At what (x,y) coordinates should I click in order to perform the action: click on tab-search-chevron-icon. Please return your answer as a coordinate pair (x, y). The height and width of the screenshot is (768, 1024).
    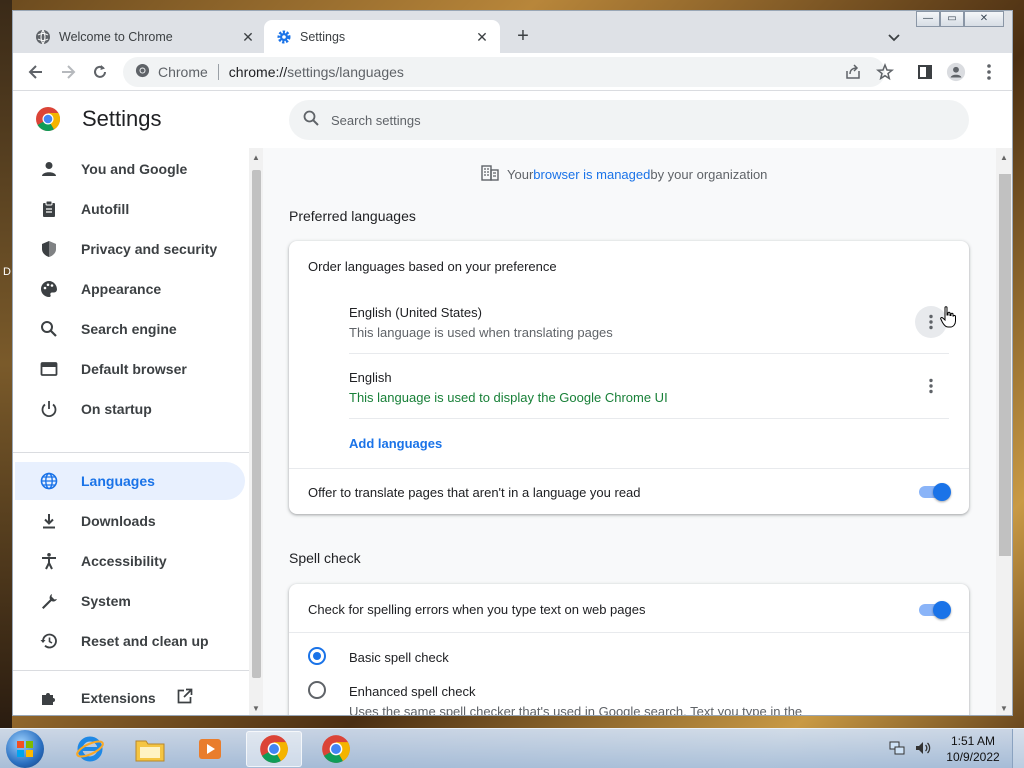
    Looking at the image, I should click on (894, 37).